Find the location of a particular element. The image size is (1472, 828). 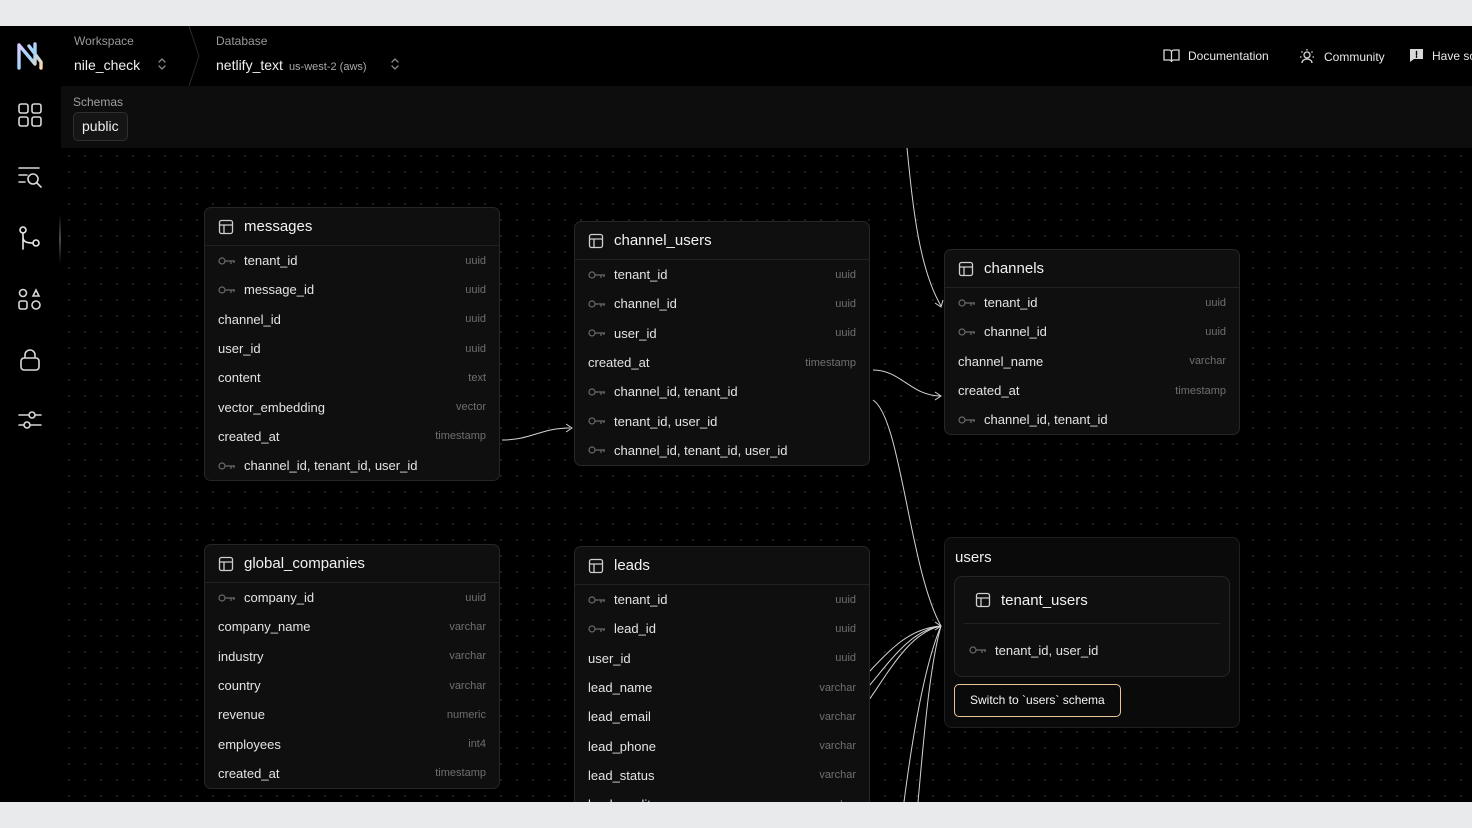

query-icon is located at coordinates (30, 177).